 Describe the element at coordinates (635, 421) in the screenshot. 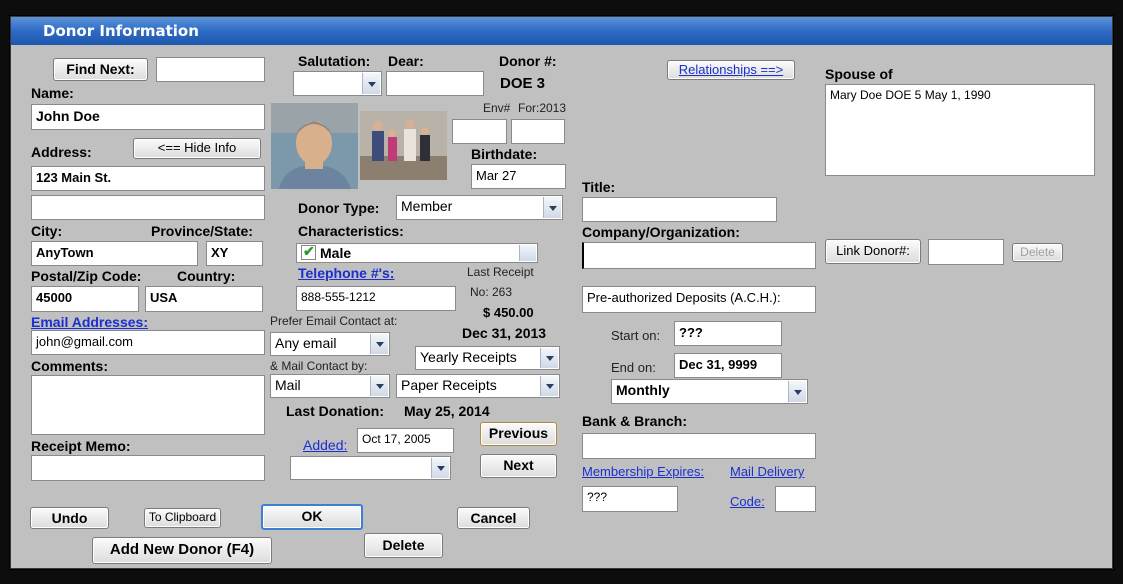

I see `bank-branch-label: Bank & Branch:` at that location.